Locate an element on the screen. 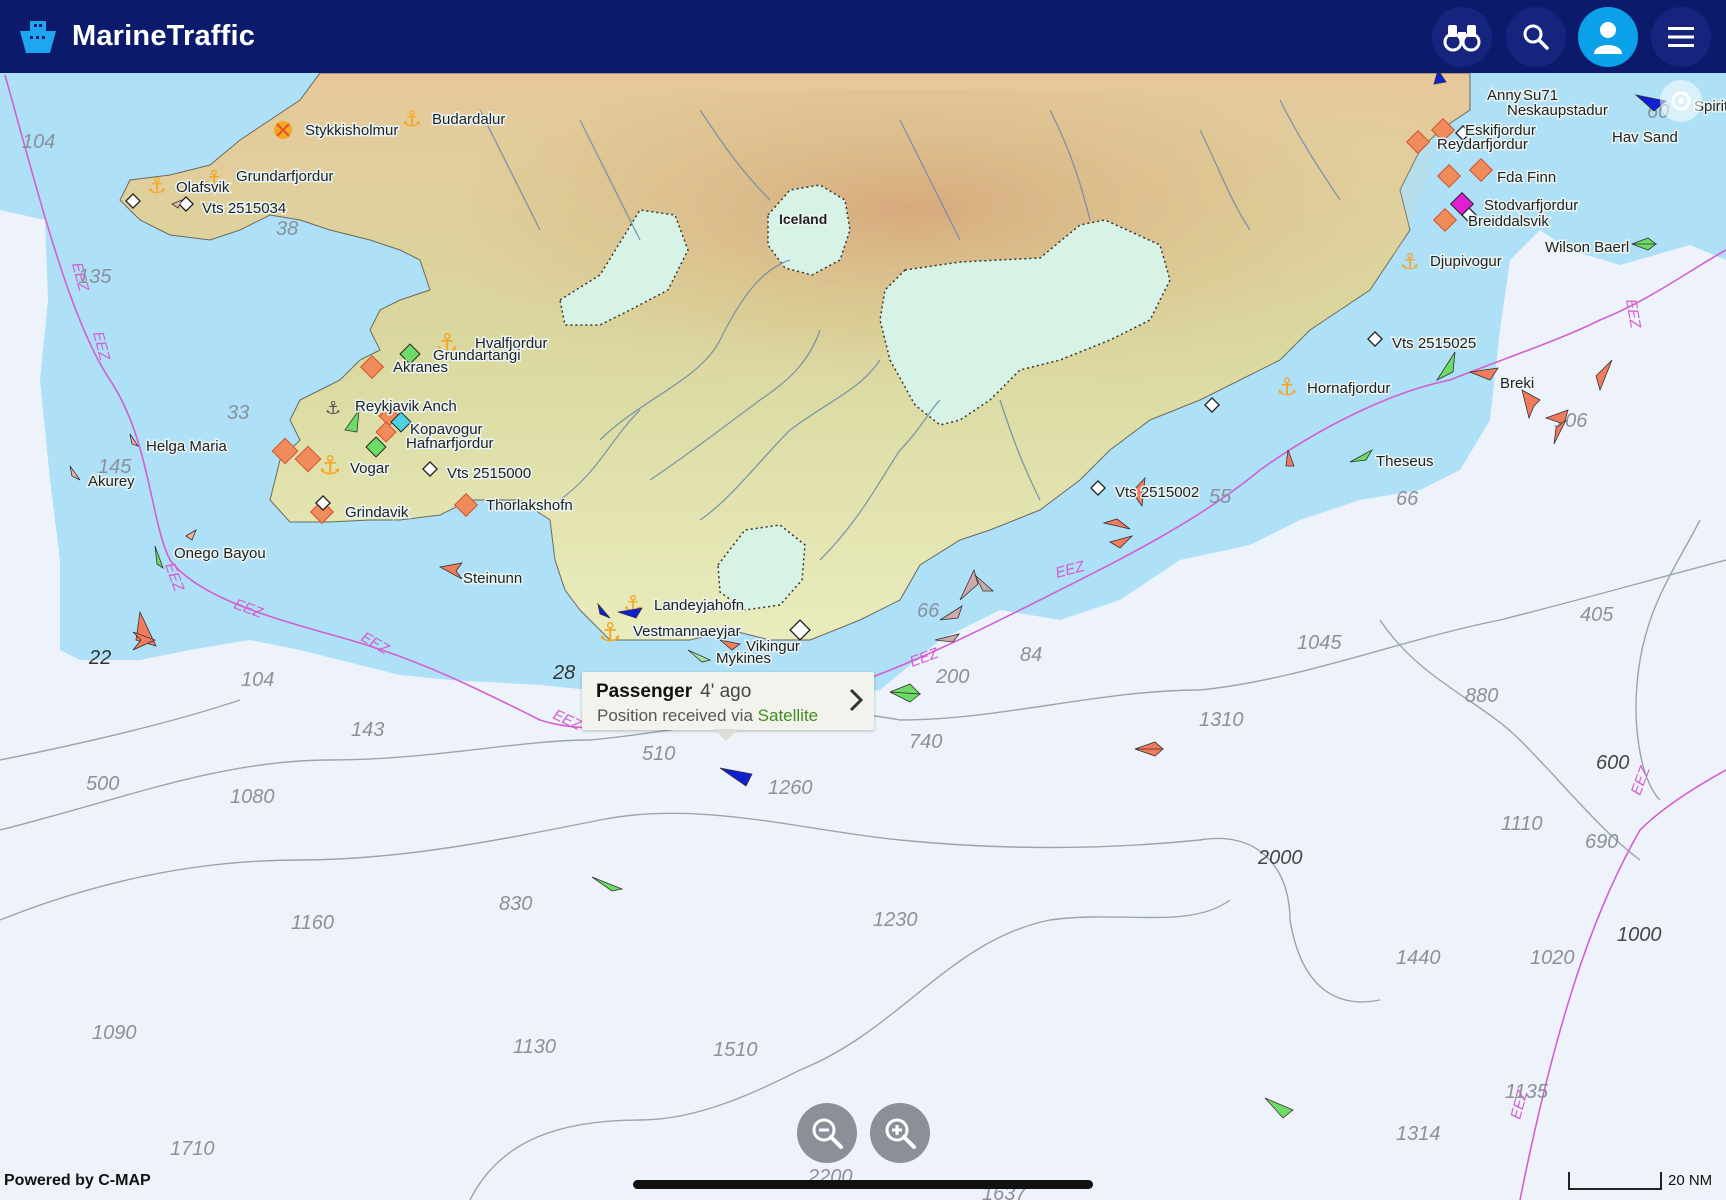 The width and height of the screenshot is (1726, 1200). position-source: Satellite is located at coordinates (788, 715).